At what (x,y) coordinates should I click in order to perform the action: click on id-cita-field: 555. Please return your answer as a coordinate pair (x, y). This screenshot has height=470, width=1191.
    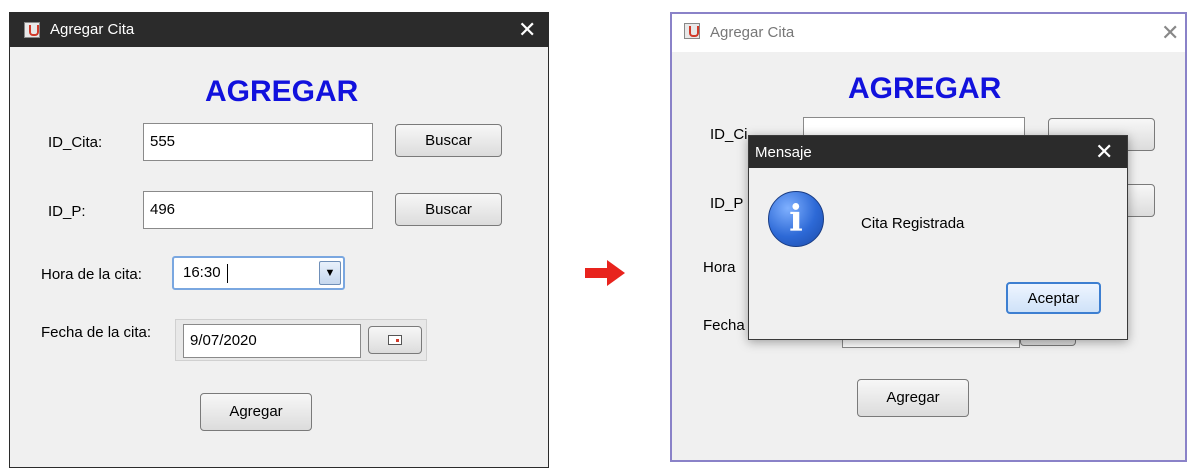
    Looking at the image, I should click on (258, 142).